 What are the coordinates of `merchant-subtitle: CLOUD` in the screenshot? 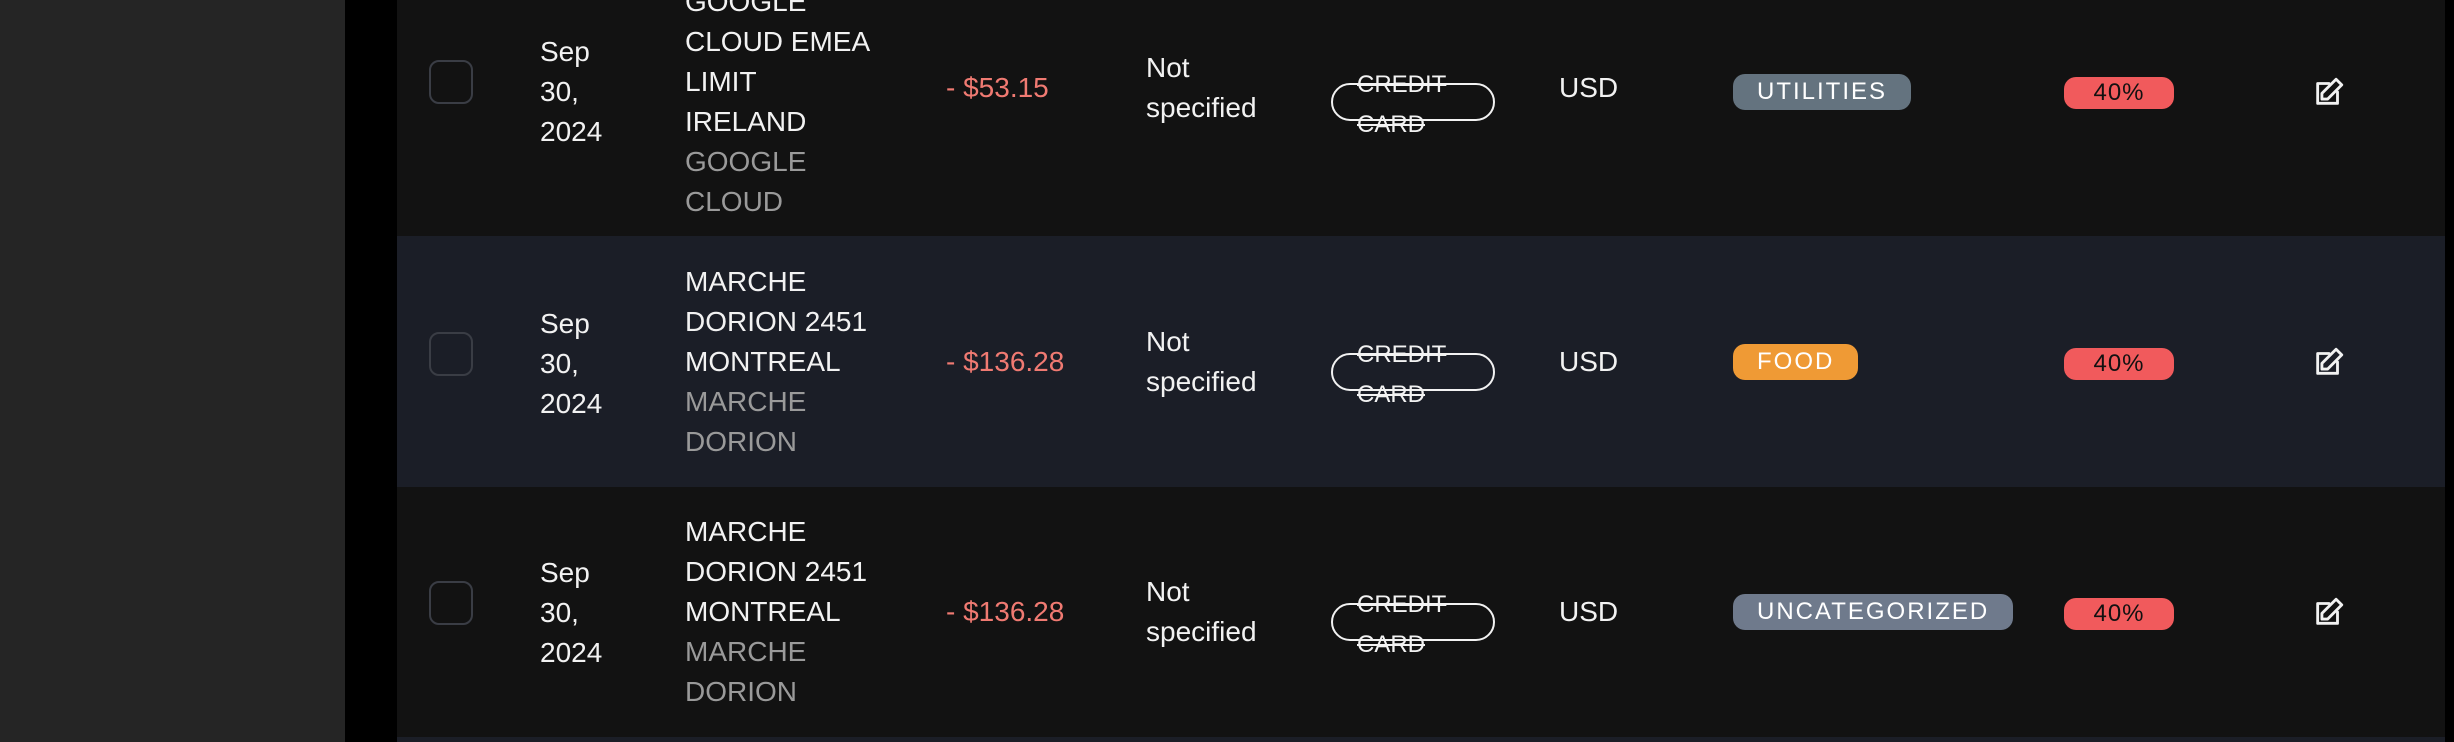 It's located at (734, 201).